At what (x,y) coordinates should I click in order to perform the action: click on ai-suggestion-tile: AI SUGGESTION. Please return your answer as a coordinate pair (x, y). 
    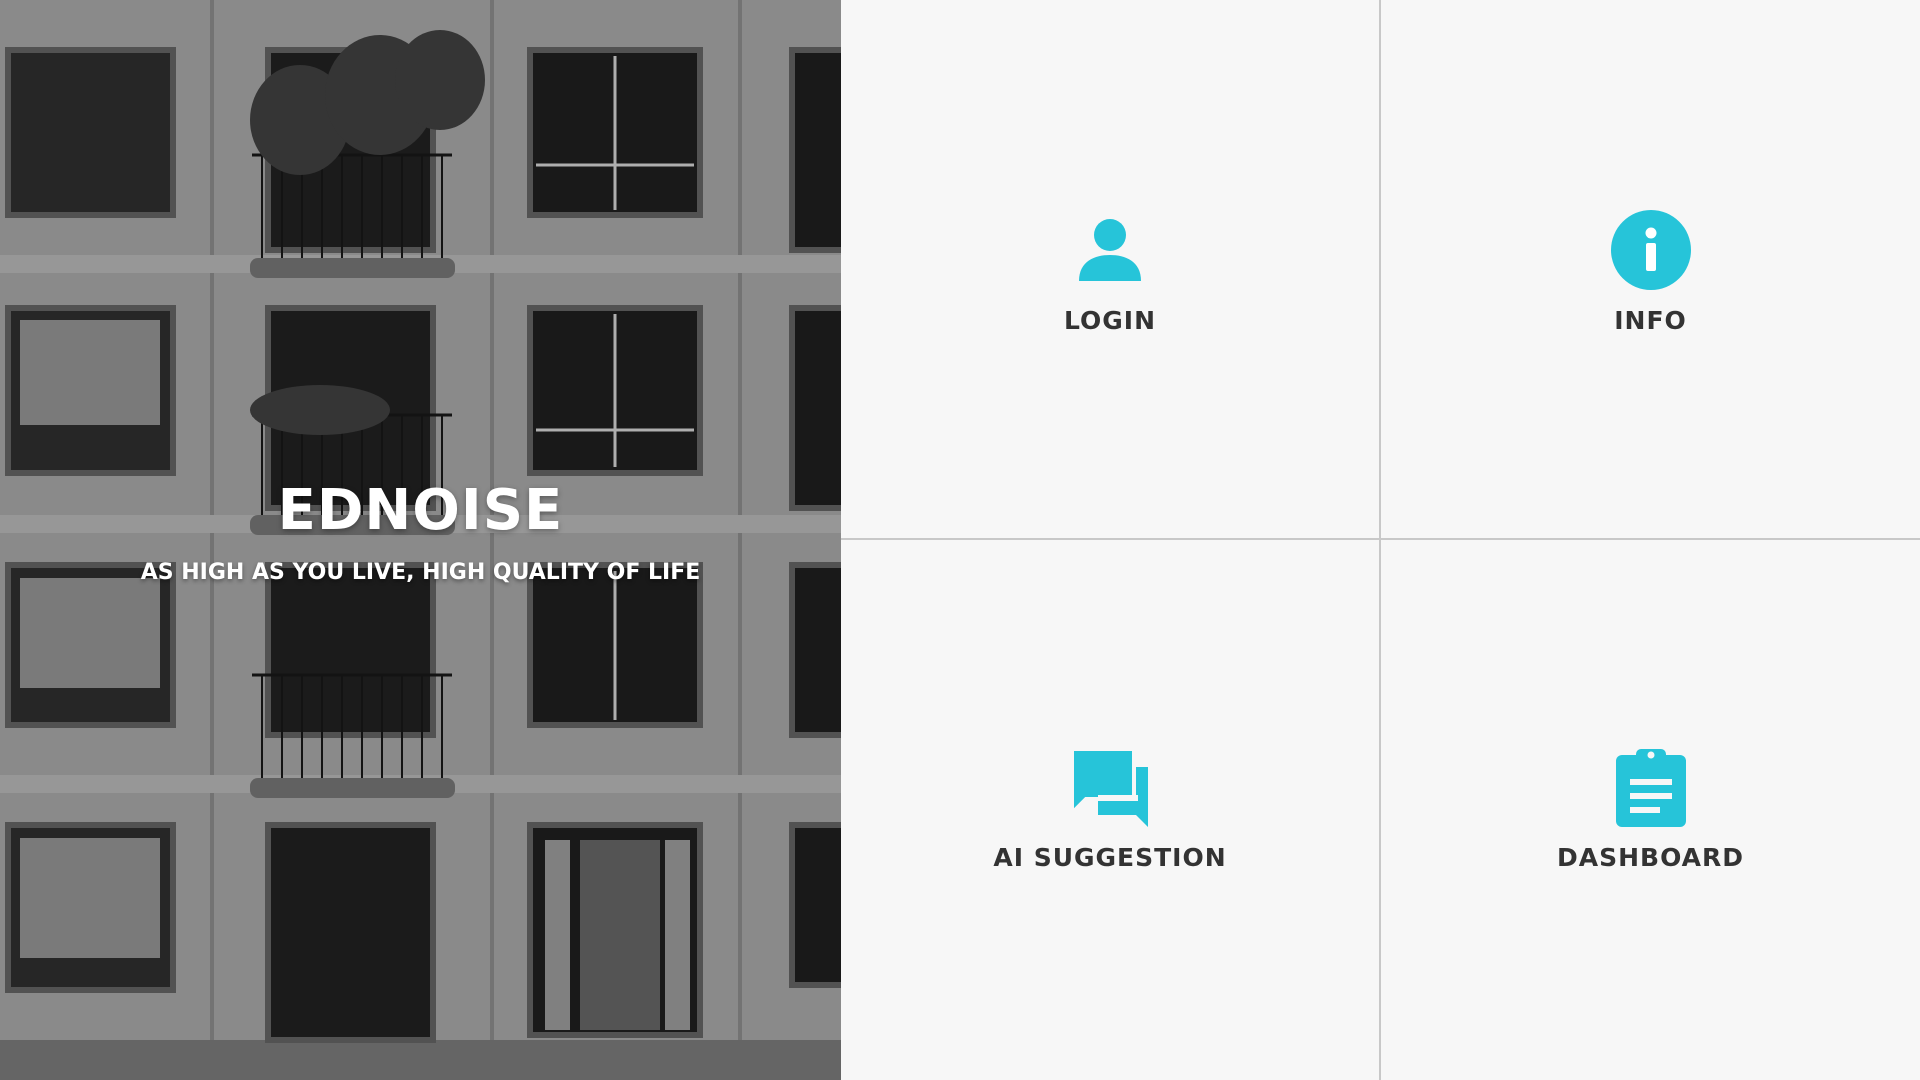
    Looking at the image, I should click on (1111, 810).